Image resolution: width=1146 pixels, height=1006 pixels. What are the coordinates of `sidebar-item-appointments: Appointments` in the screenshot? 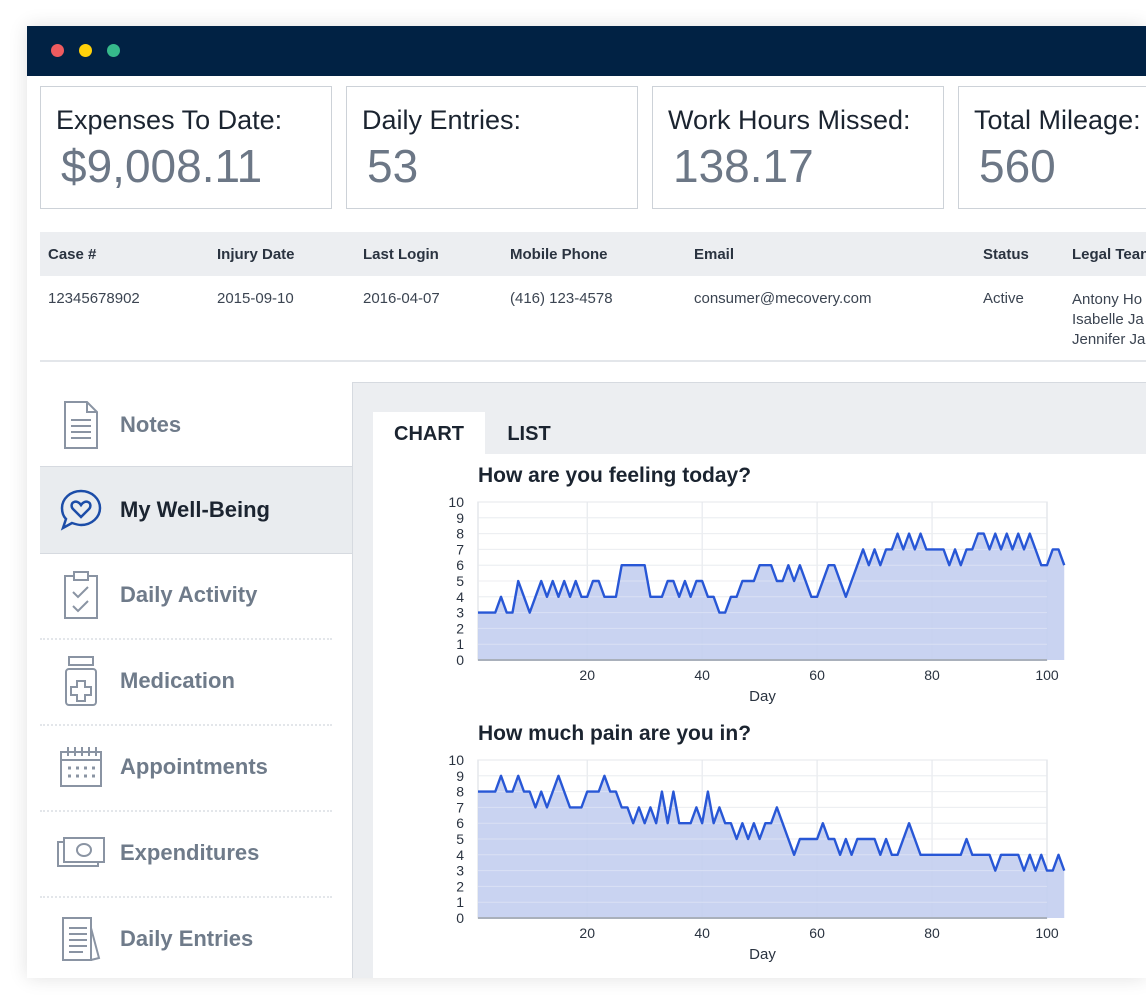 It's located at (186, 768).